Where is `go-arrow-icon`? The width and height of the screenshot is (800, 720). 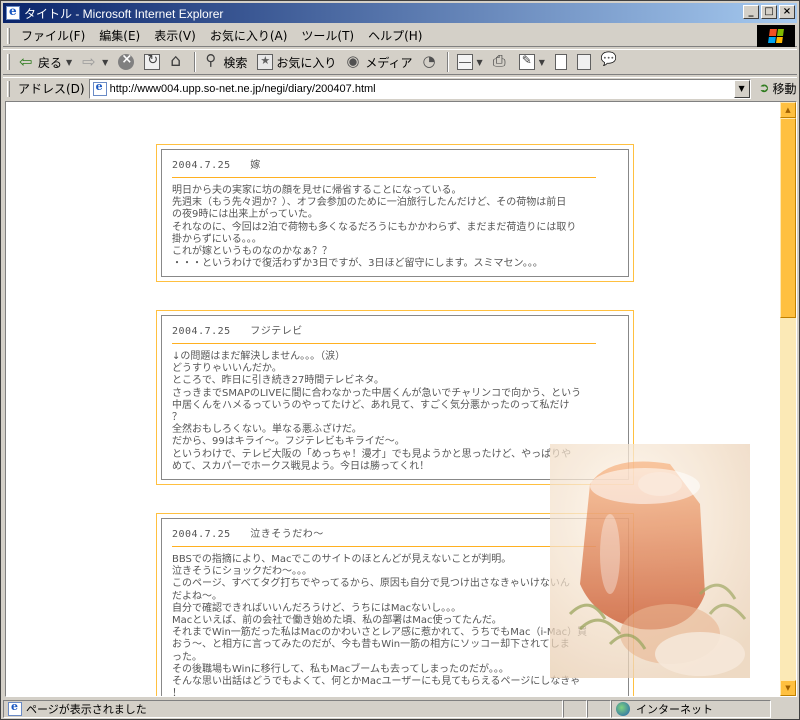
go-arrow-icon is located at coordinates (764, 88).